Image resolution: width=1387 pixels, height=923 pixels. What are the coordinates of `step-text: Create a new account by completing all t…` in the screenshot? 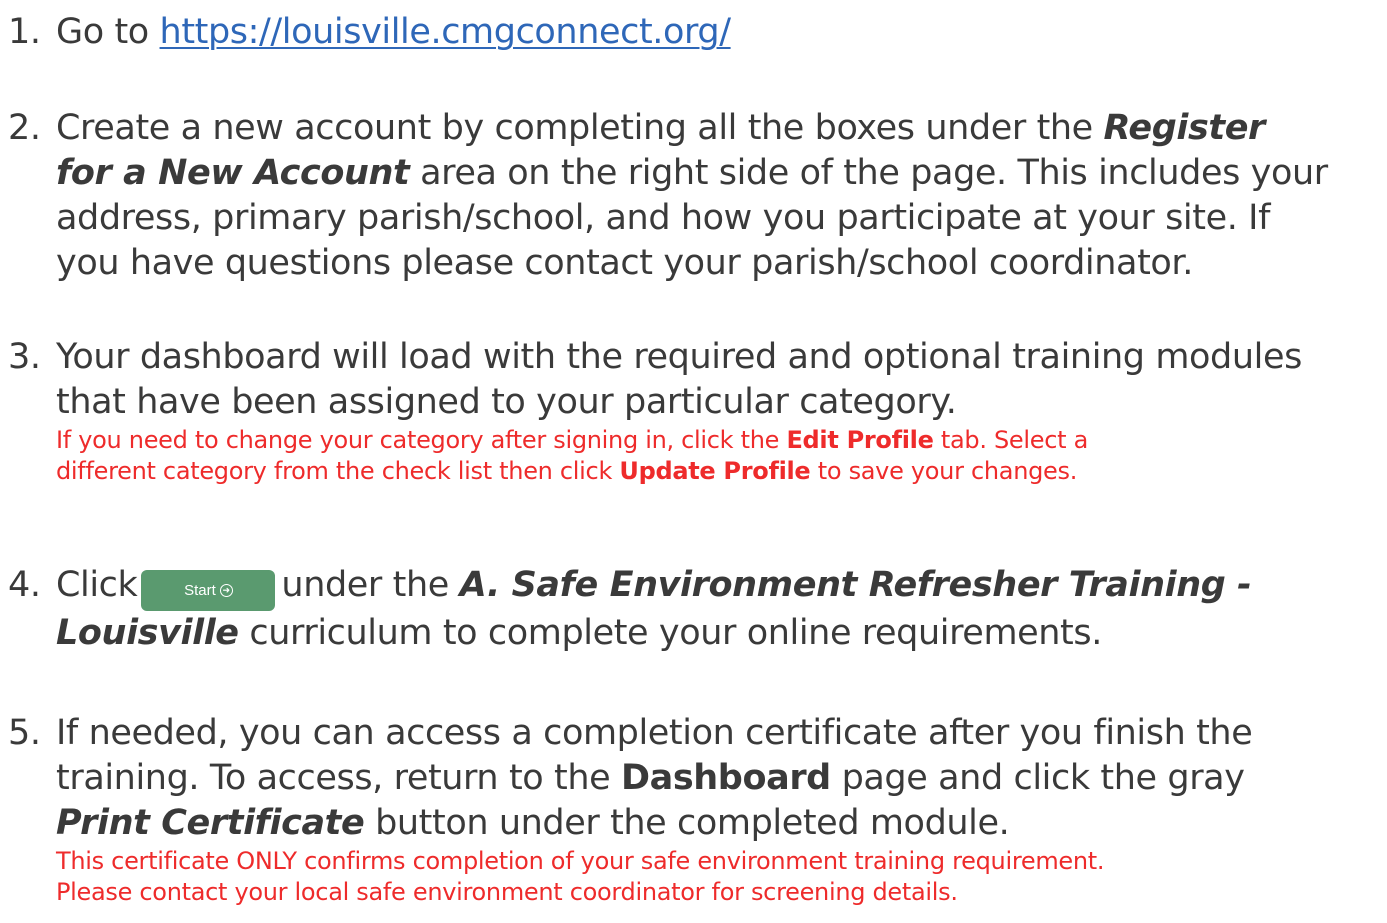 It's located at (580, 128).